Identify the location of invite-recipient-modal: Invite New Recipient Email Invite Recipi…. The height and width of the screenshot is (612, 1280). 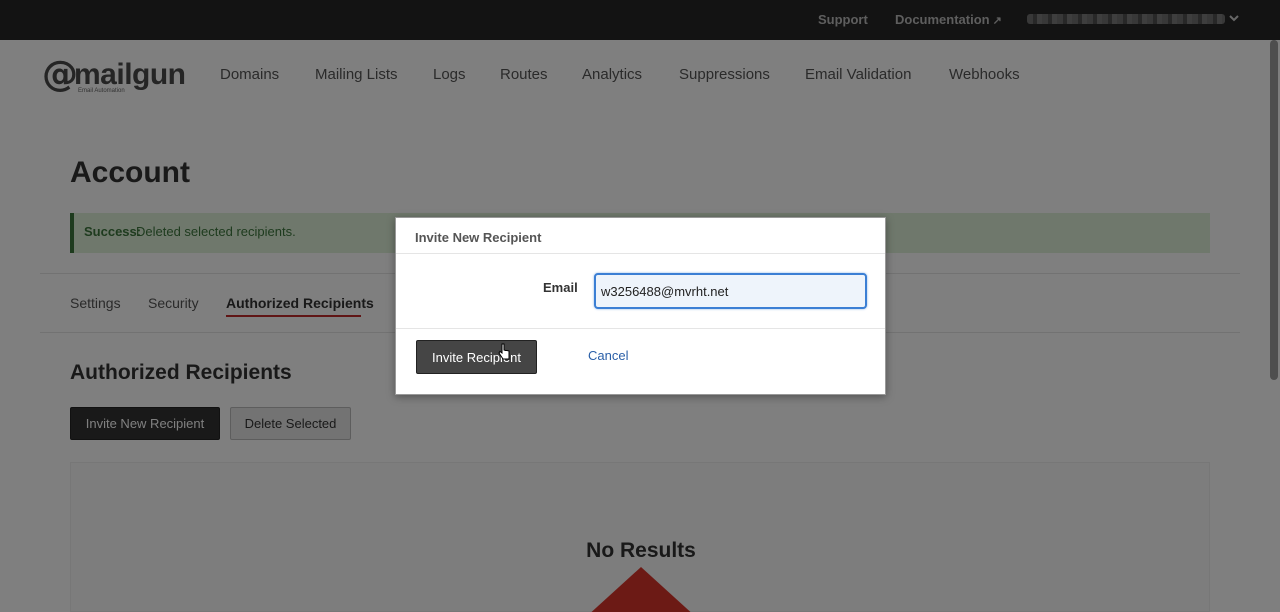
(640, 306).